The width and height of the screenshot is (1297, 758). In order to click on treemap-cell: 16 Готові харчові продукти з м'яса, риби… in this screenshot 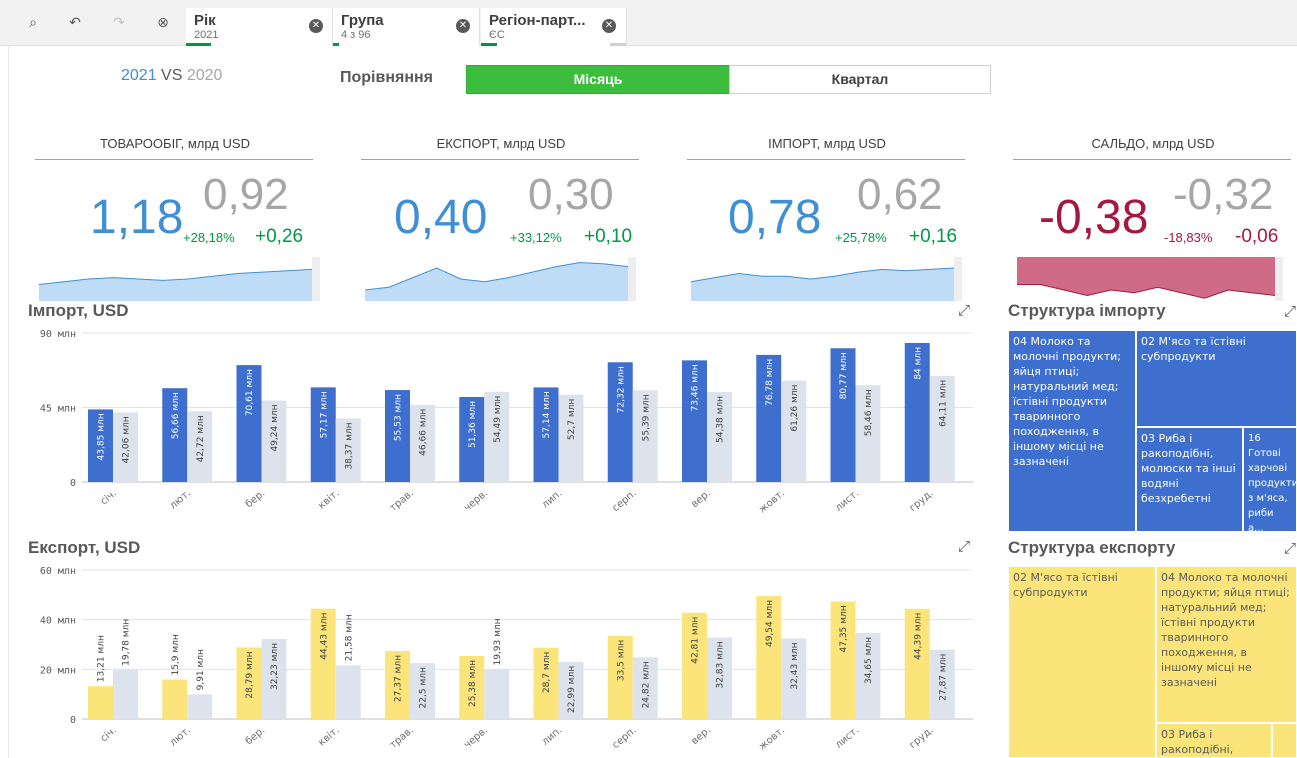, I will do `click(1270, 479)`.